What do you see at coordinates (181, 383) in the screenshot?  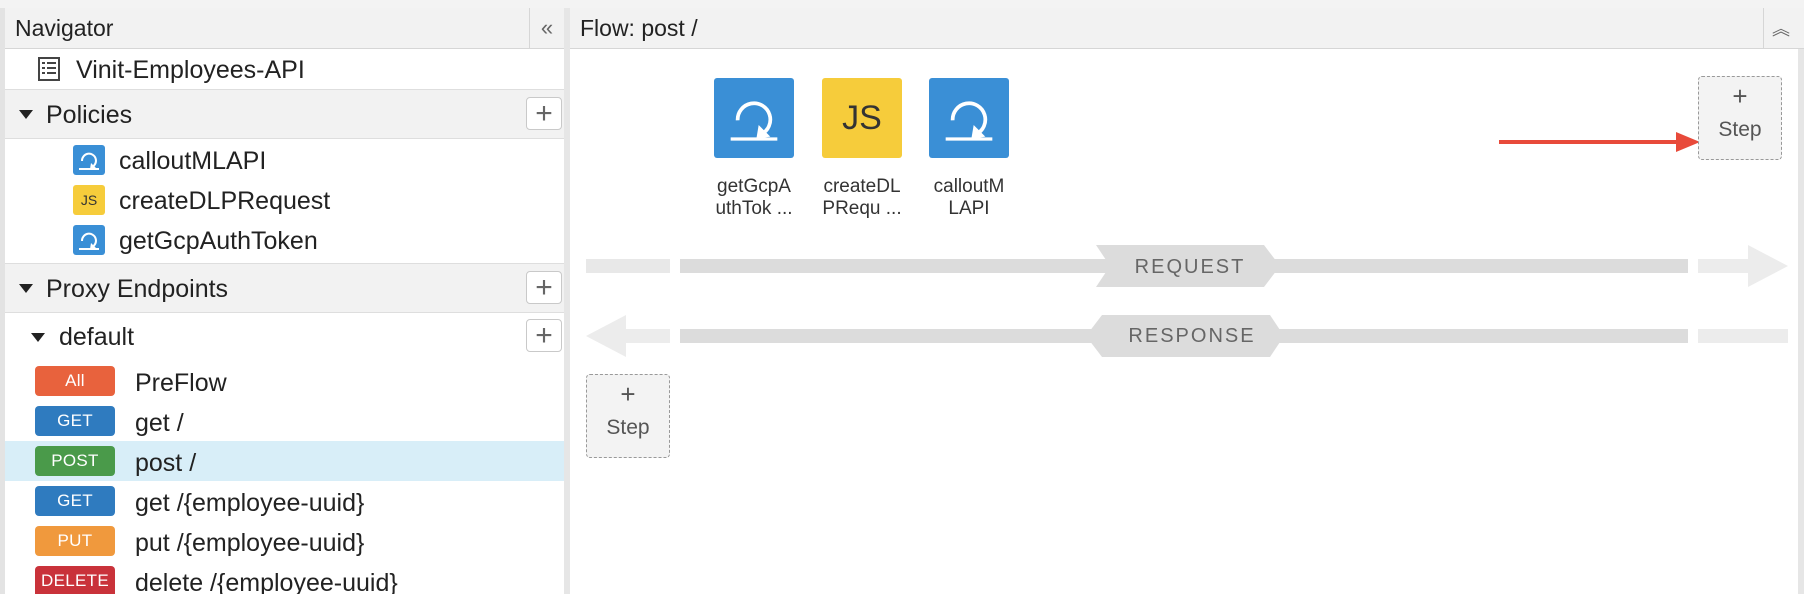 I see `flow-label: PreFlow` at bounding box center [181, 383].